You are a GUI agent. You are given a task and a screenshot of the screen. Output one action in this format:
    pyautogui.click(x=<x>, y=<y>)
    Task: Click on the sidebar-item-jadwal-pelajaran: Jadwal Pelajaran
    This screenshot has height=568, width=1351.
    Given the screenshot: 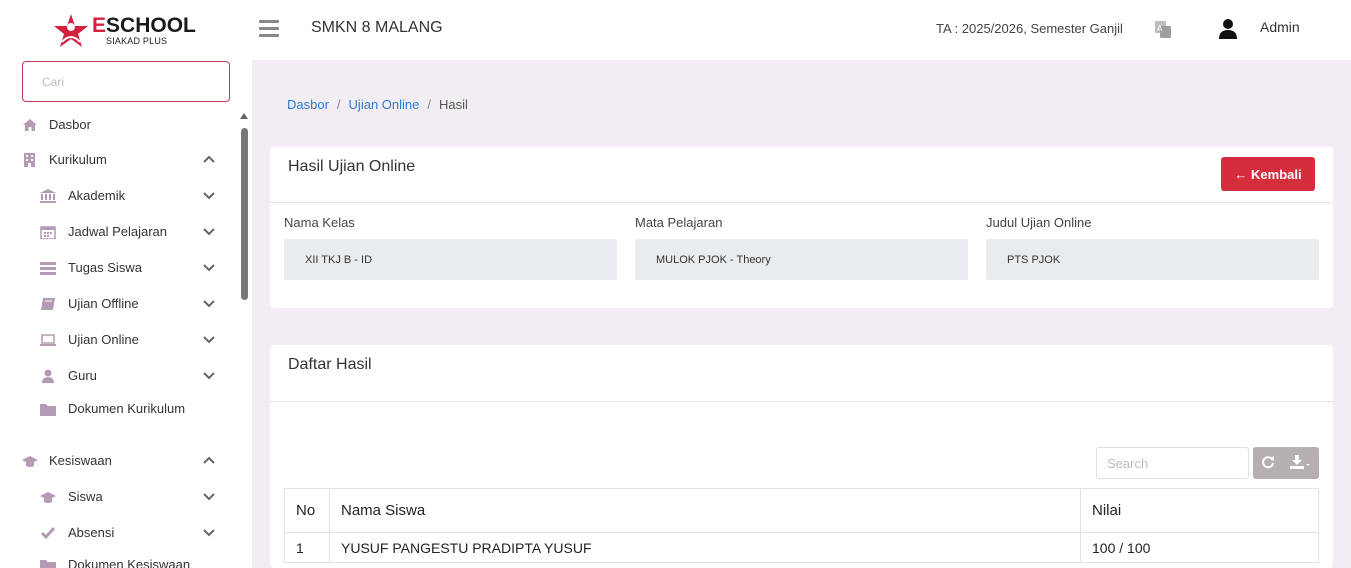 What is the action you would take?
    pyautogui.click(x=118, y=232)
    